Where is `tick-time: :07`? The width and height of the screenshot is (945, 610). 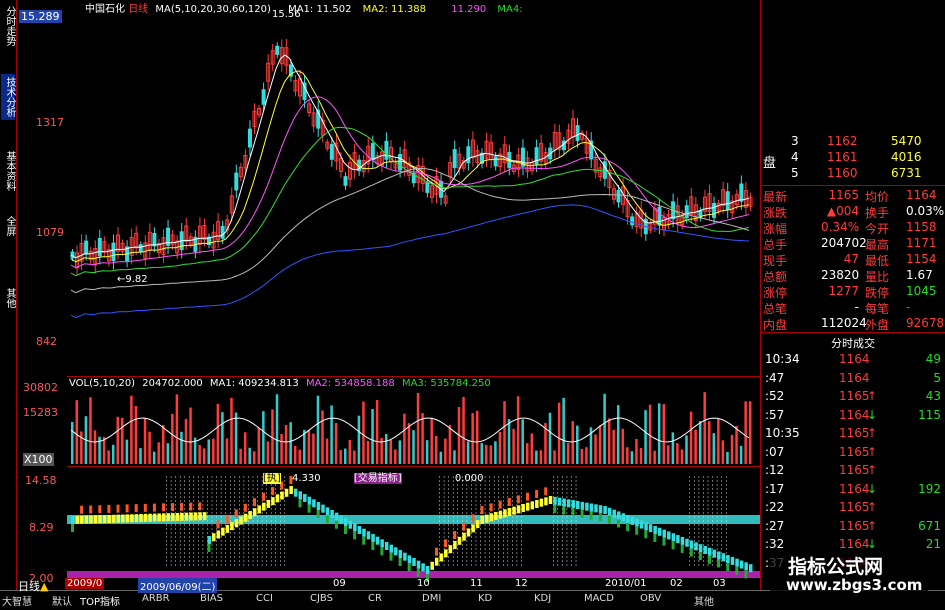 tick-time: :07 is located at coordinates (775, 451).